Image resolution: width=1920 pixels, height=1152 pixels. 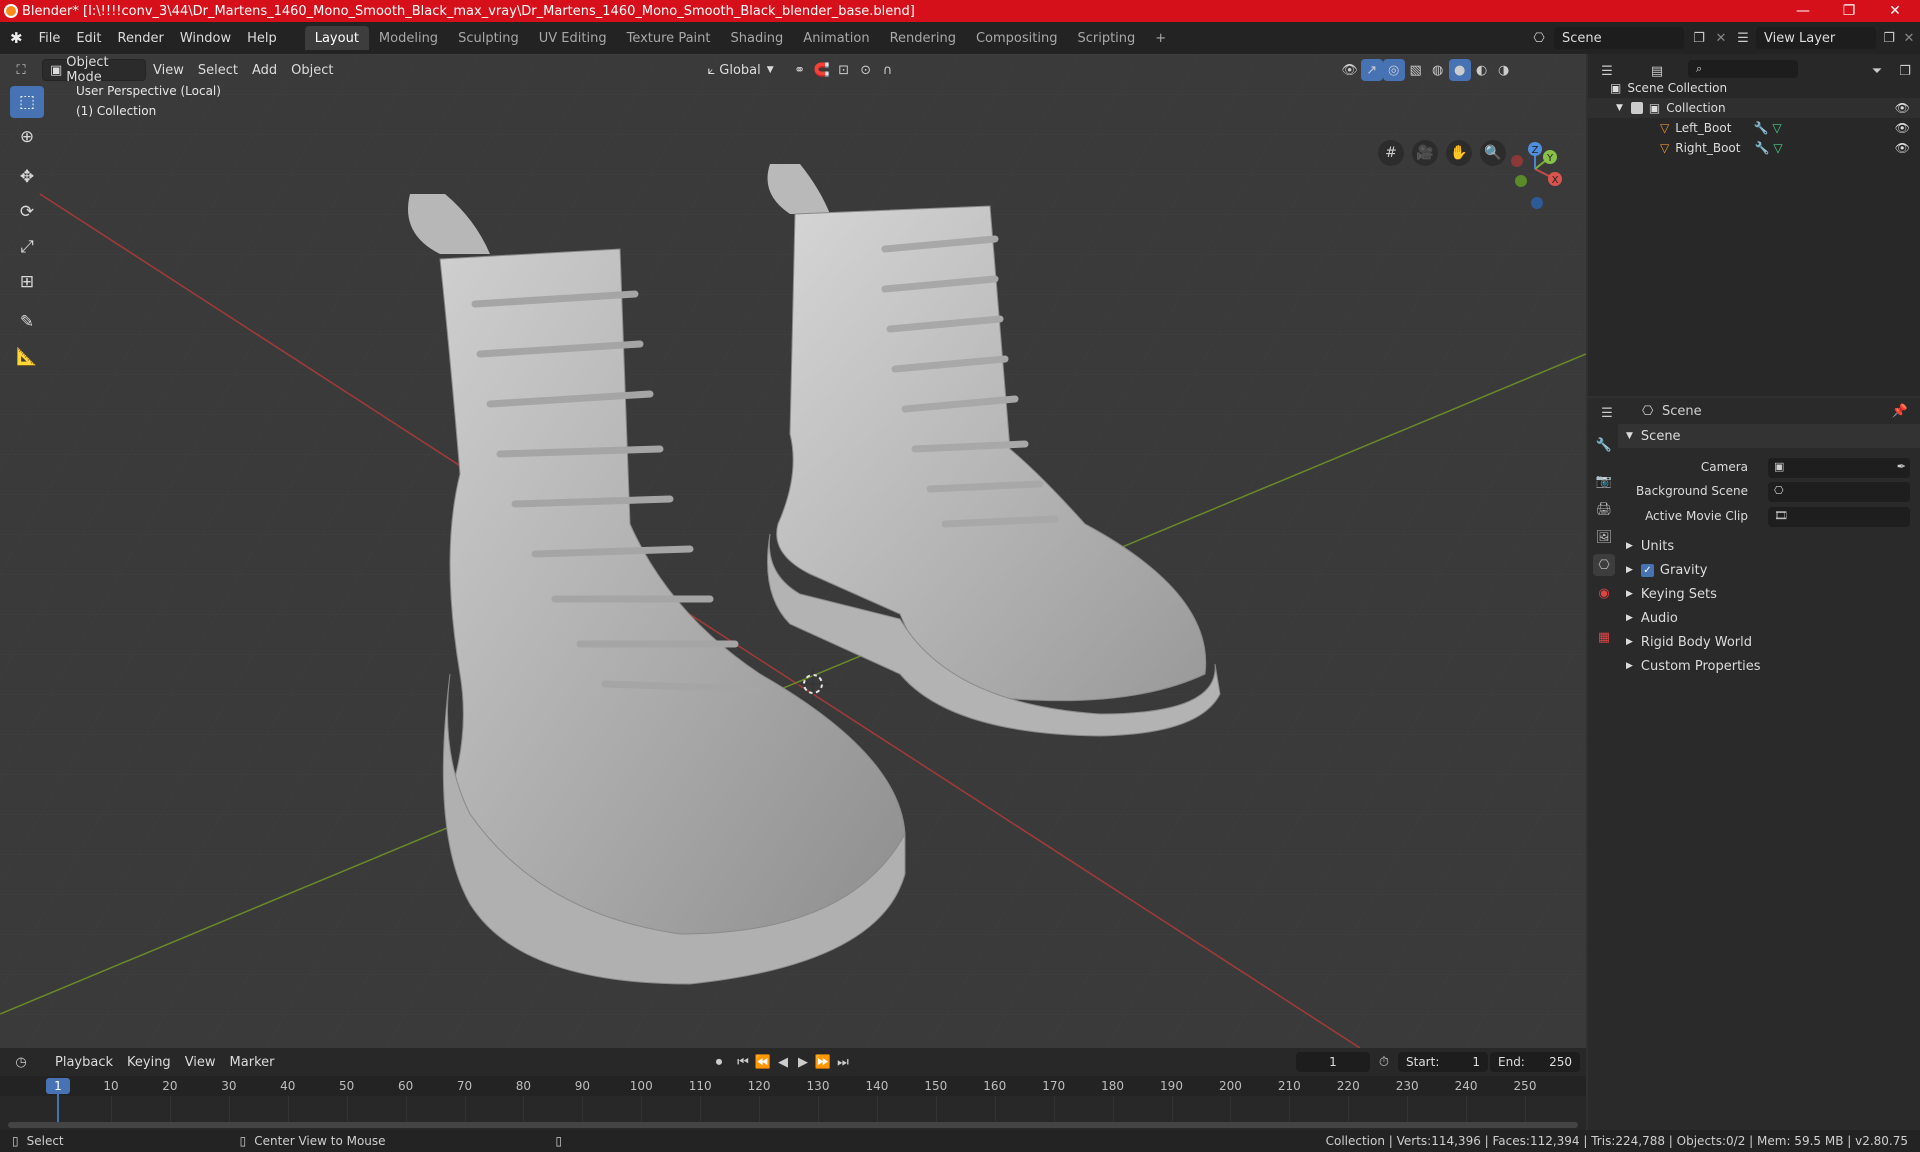 I want to click on add-workspace-button: +, so click(x=1160, y=38).